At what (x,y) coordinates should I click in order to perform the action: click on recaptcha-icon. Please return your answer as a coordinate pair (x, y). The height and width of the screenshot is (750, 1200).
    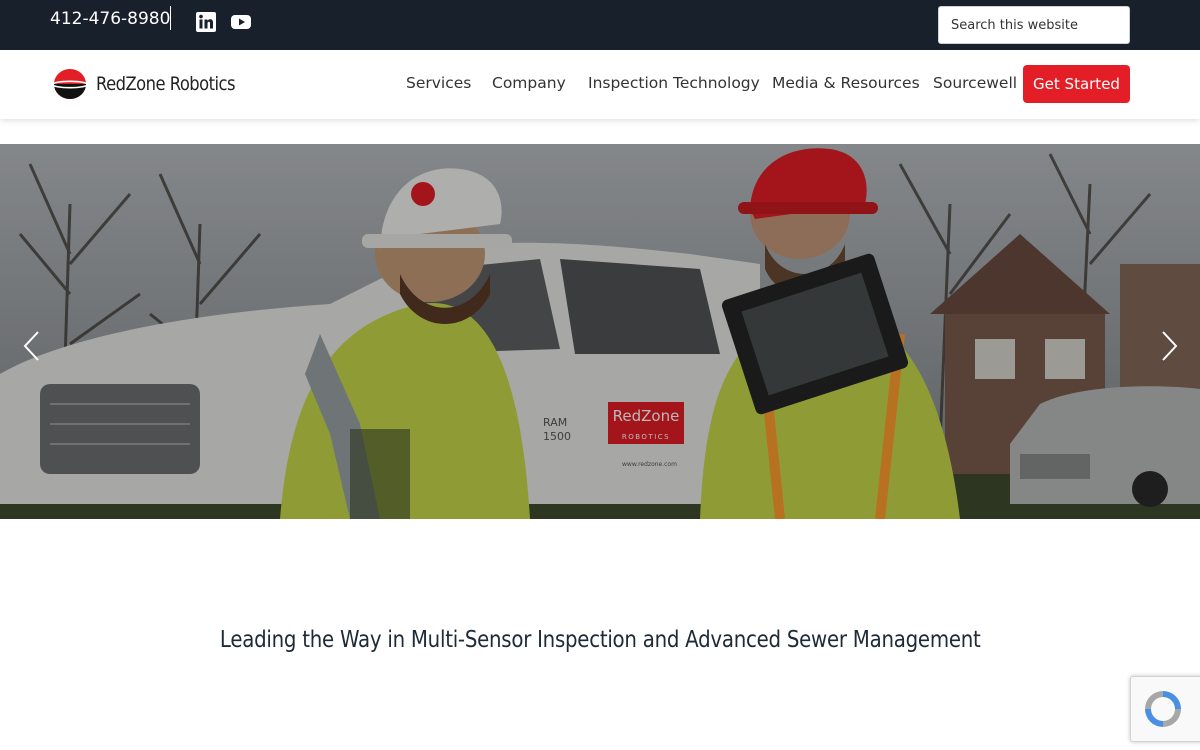
    Looking at the image, I should click on (1163, 709).